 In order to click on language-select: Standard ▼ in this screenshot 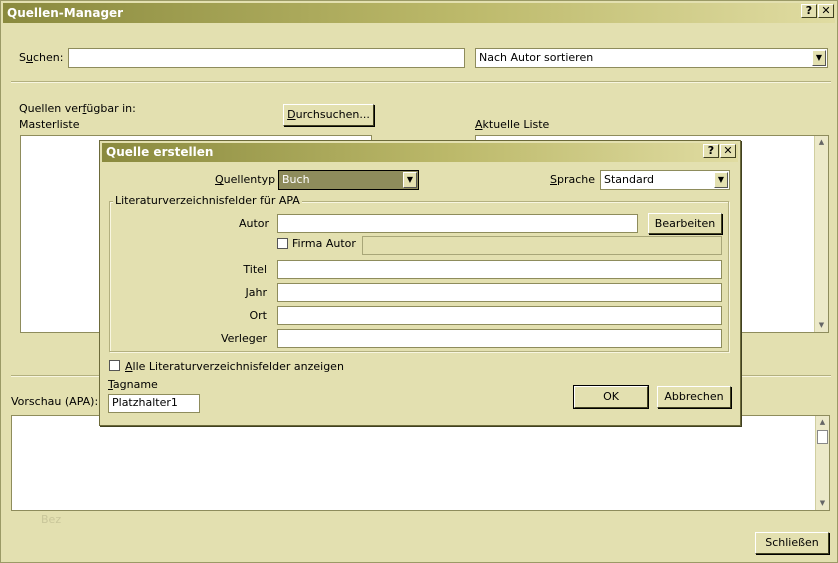, I will do `click(665, 180)`.